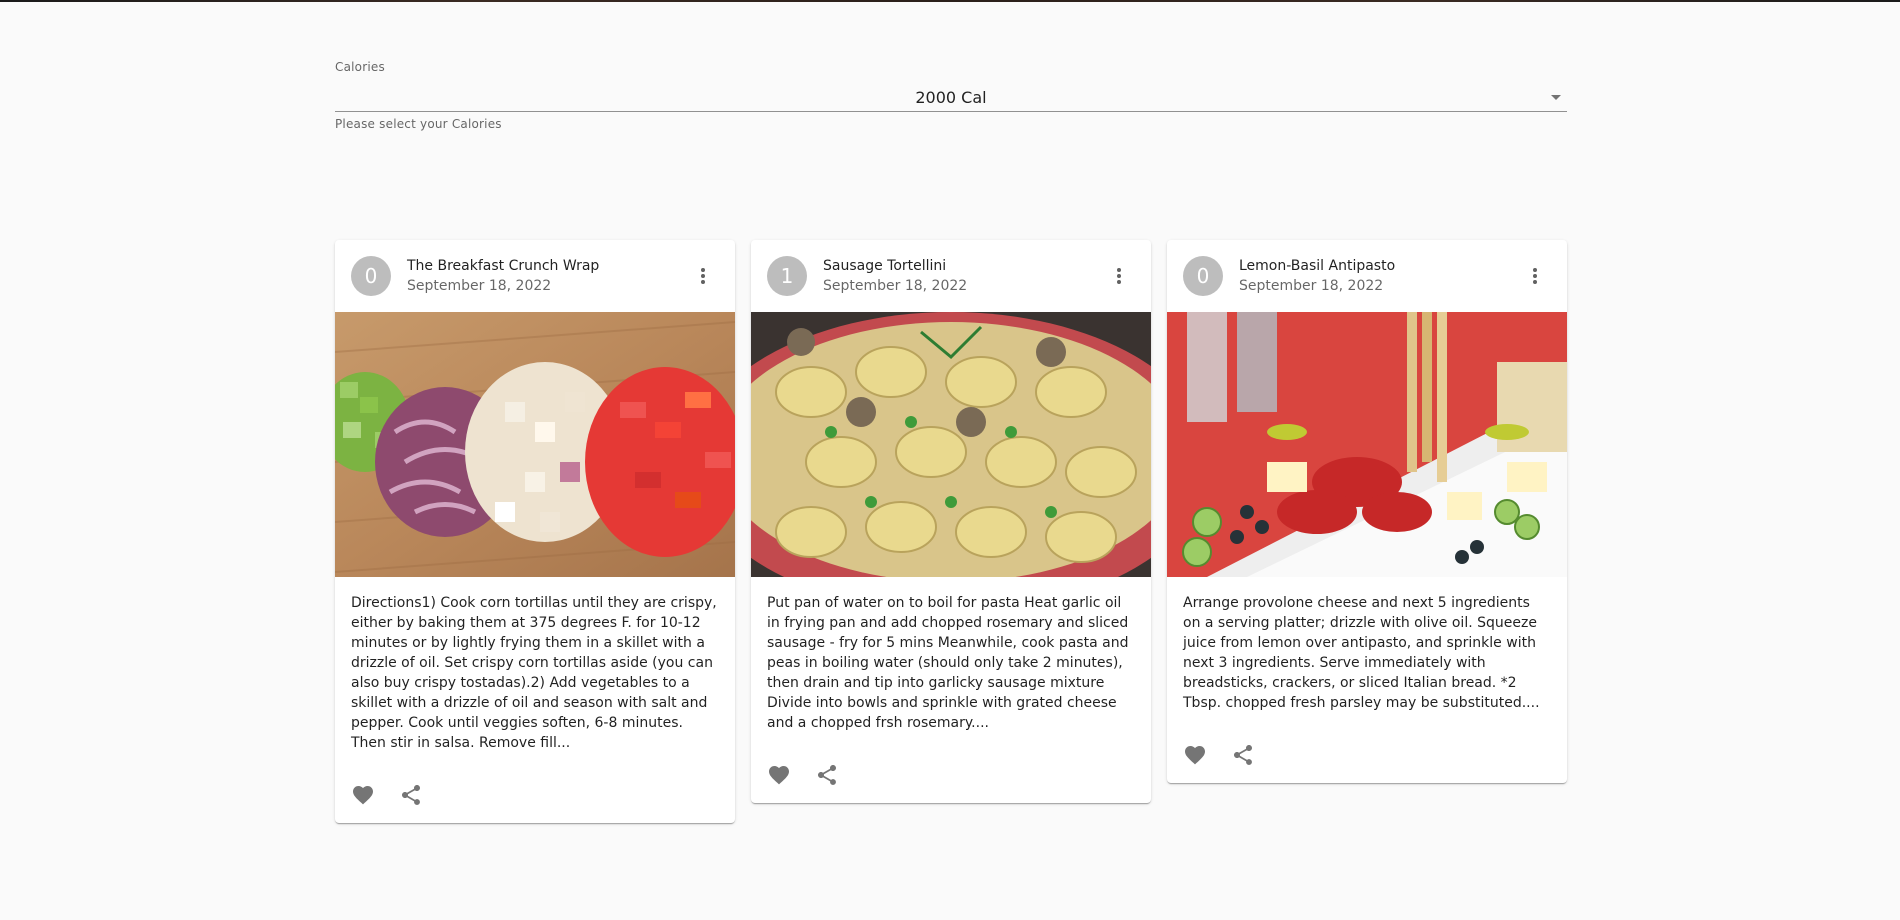 The width and height of the screenshot is (1900, 920). I want to click on card-header: 1 Sausage Tortellini September 18, 2022, so click(951, 276).